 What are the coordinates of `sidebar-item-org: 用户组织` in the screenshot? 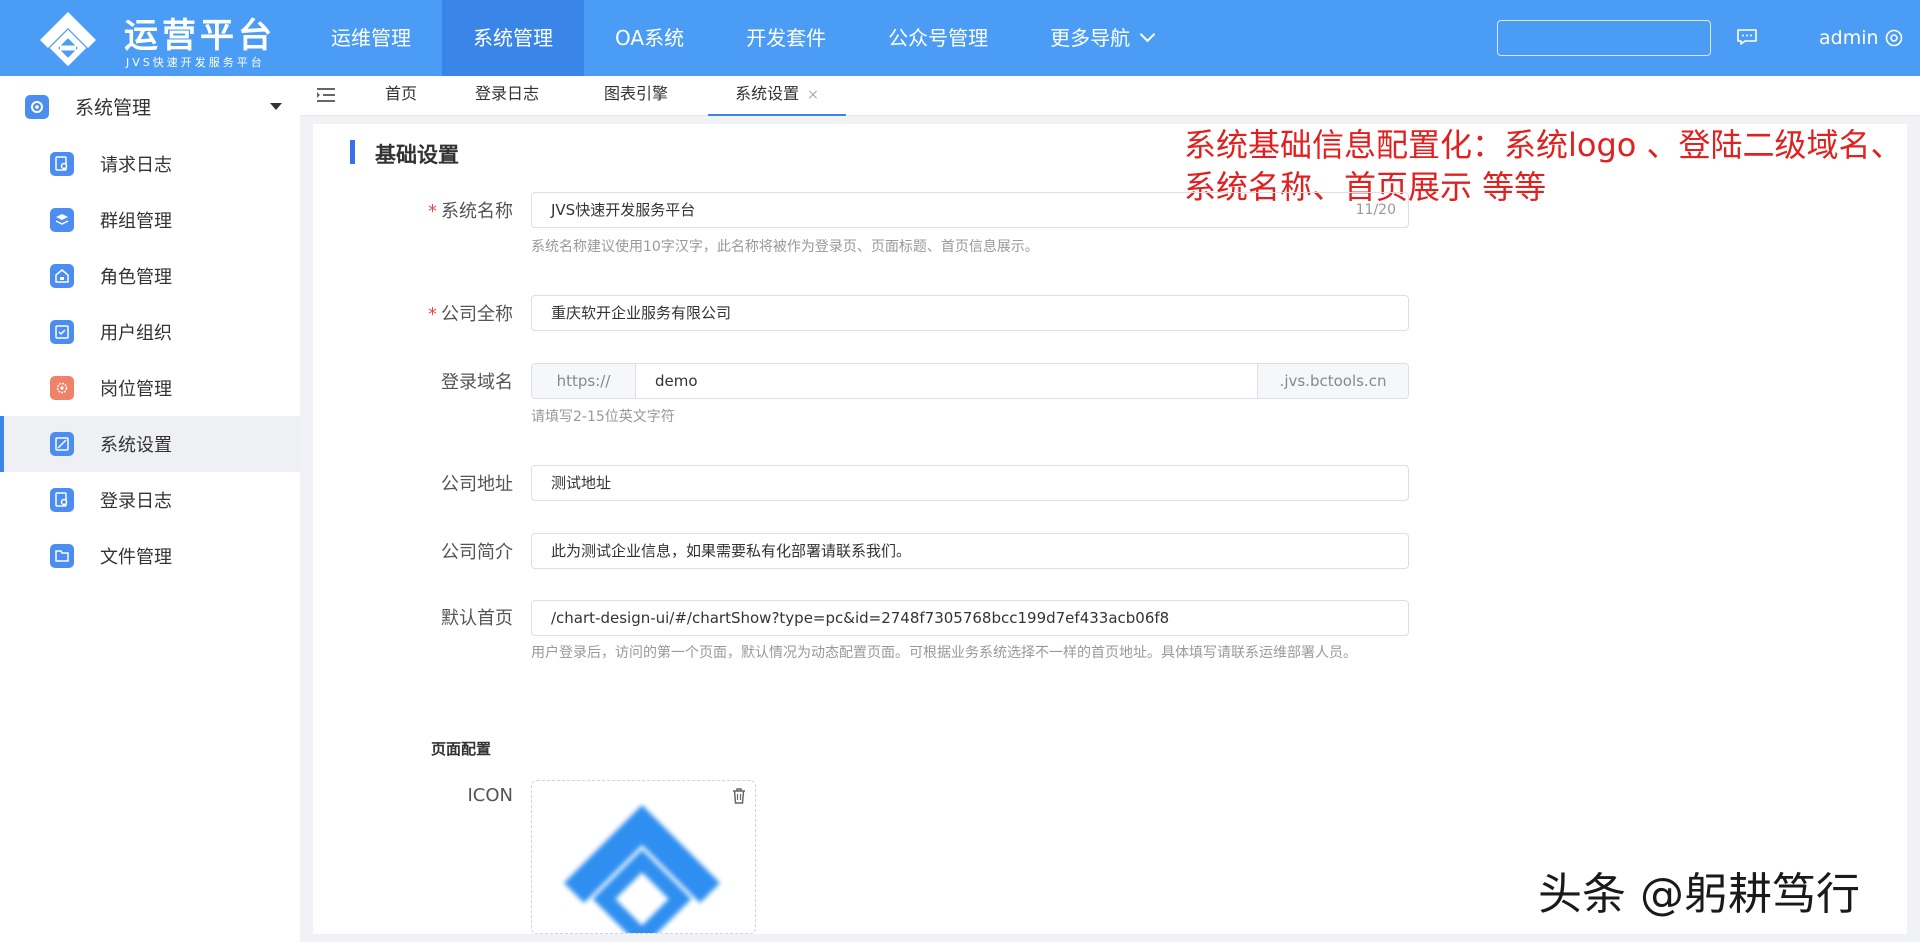 It's located at (150, 332).